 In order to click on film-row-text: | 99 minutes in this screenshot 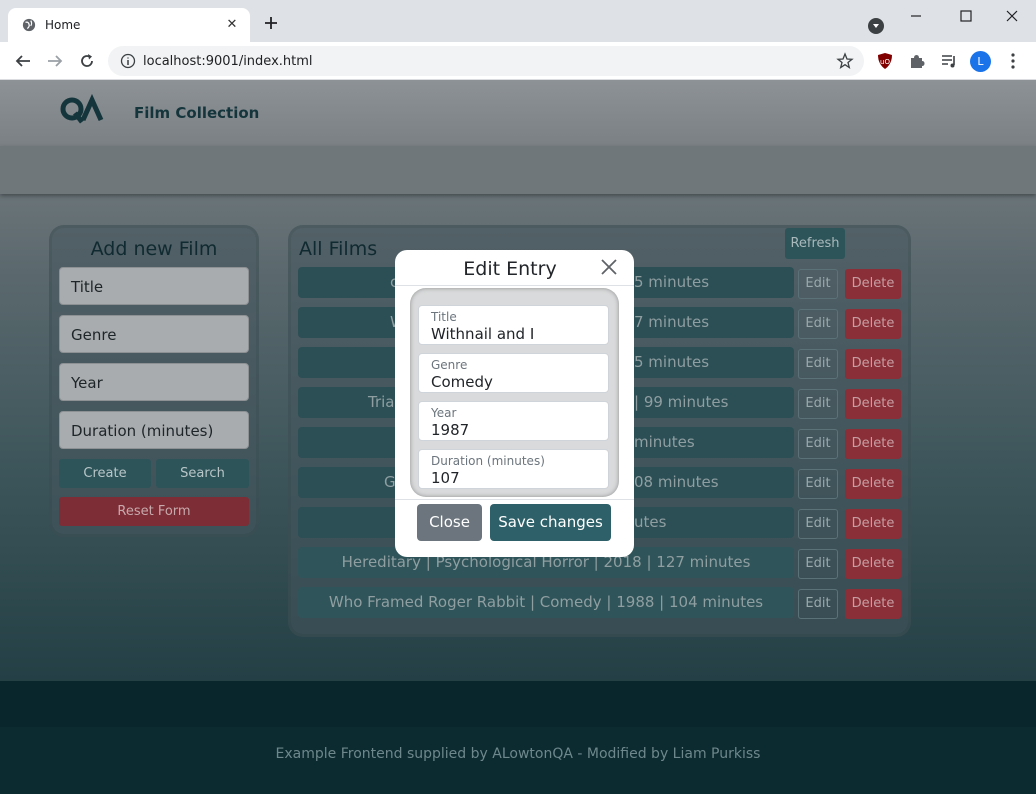, I will do `click(681, 402)`.